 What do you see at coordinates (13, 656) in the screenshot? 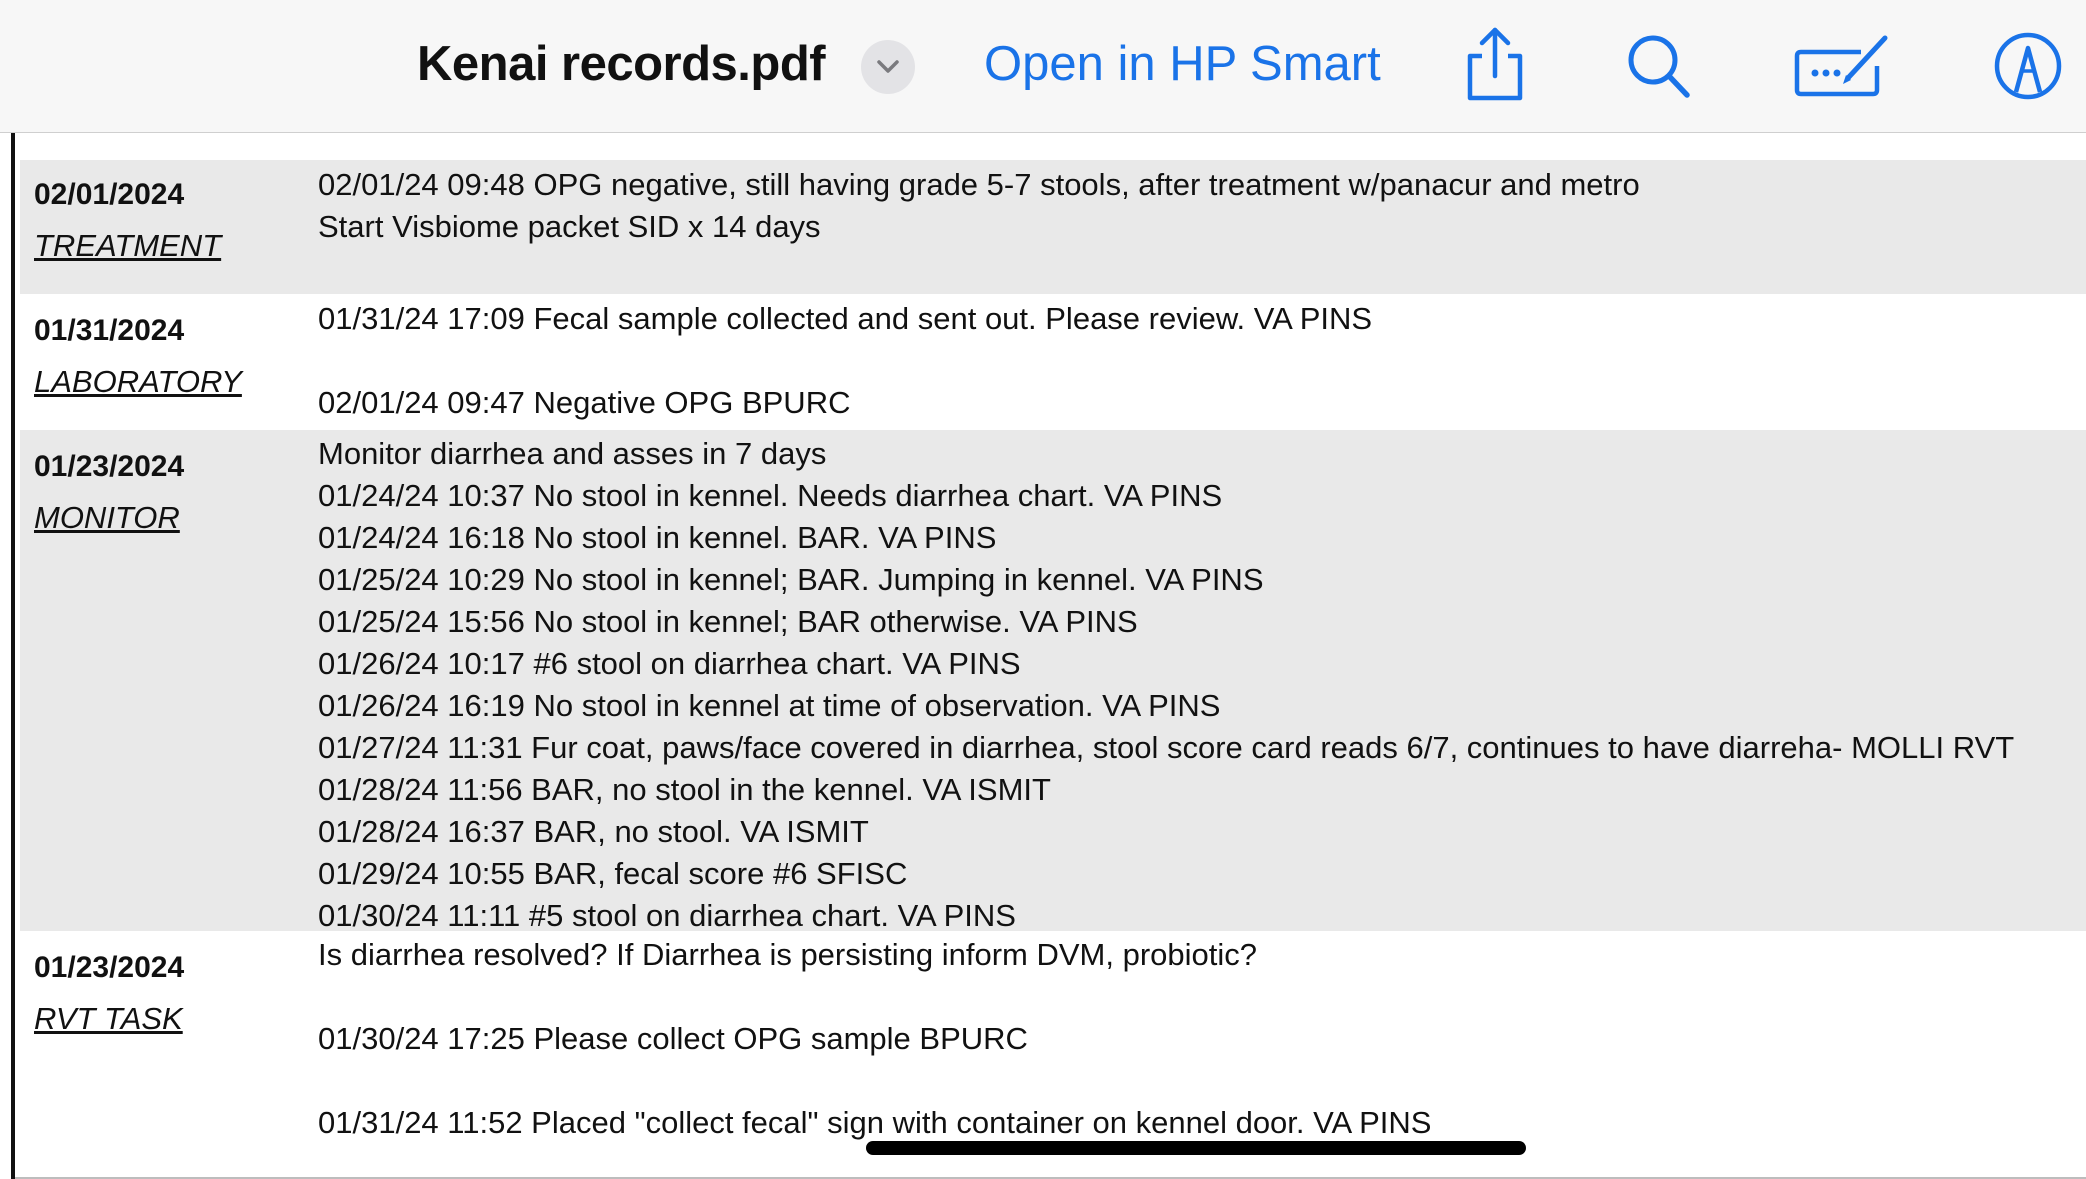
I see `page-left-border` at bounding box center [13, 656].